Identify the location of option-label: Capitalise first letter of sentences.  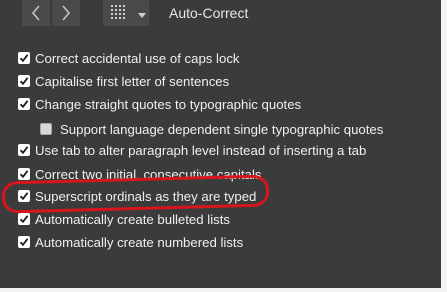
(132, 81).